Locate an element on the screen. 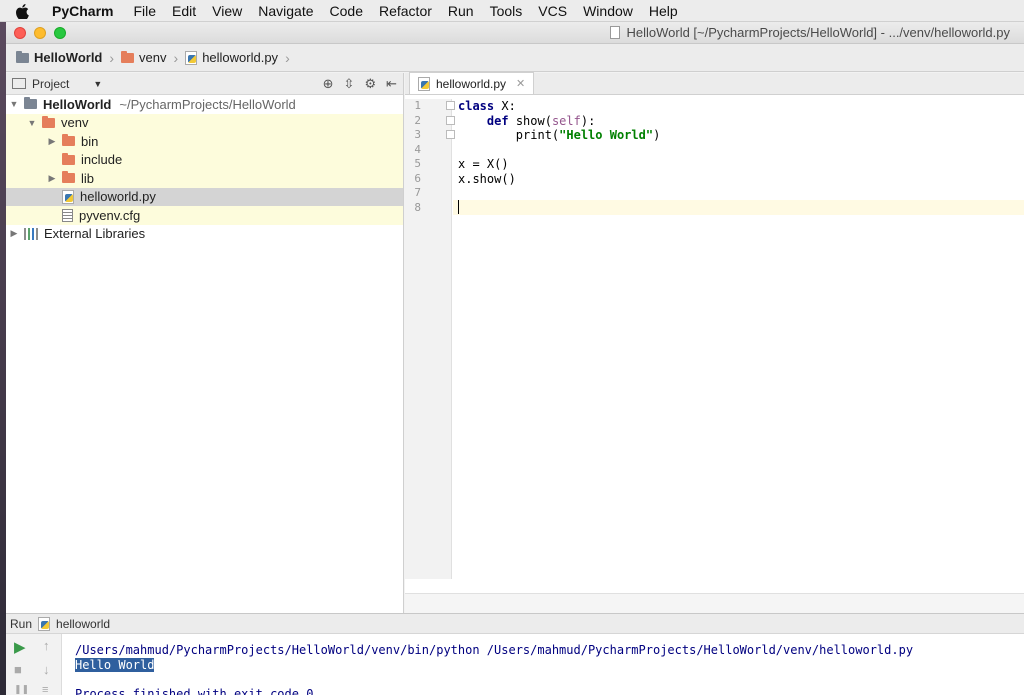 The height and width of the screenshot is (695, 1024). up-icon: ↑ is located at coordinates (46, 645).